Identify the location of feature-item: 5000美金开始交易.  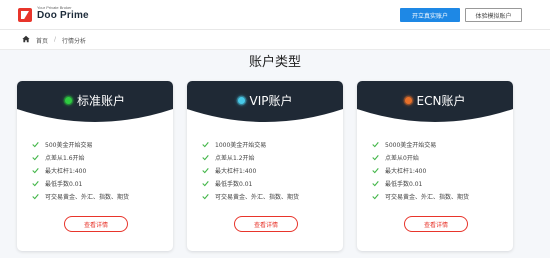
(439, 144).